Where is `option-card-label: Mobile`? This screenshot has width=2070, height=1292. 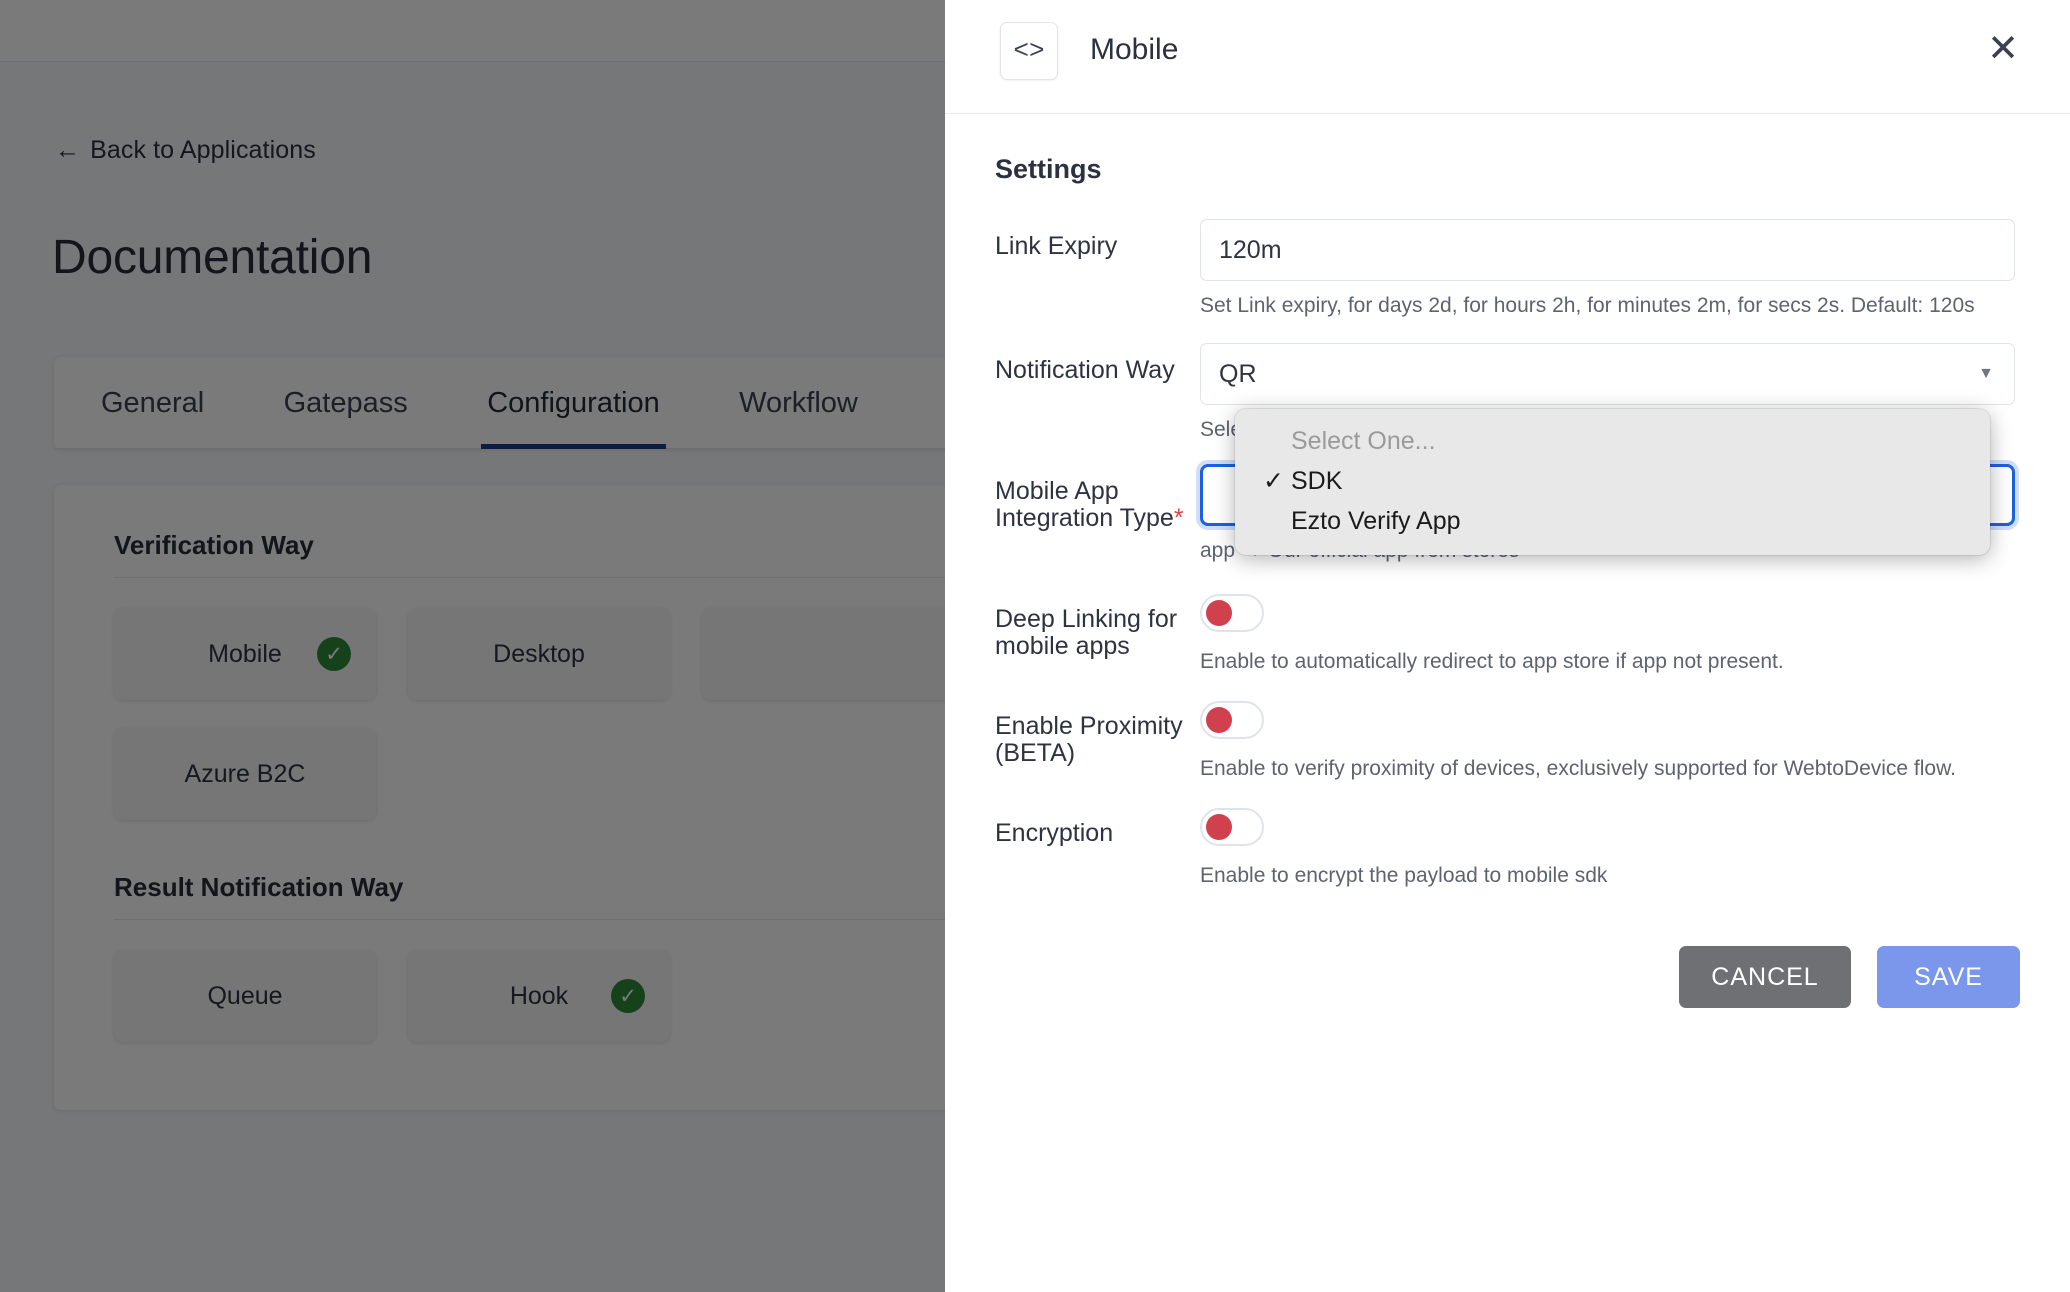
option-card-label: Mobile is located at coordinates (245, 653).